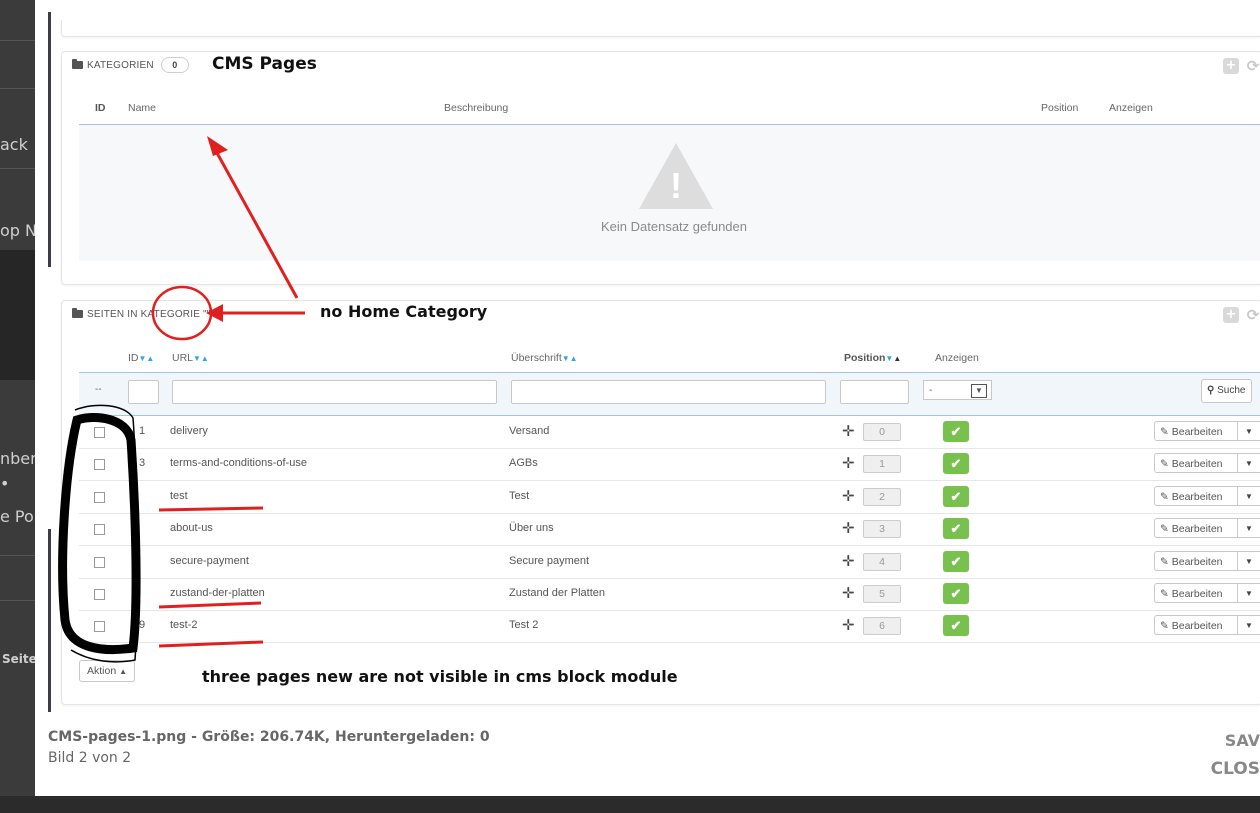 The width and height of the screenshot is (1260, 813). I want to click on search-icon: ⚲, so click(1211, 390).